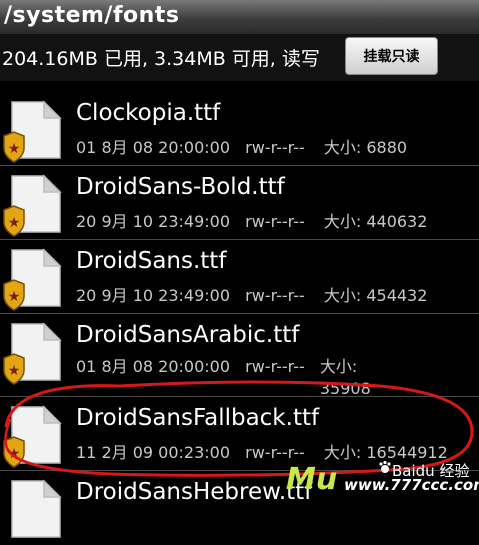 Image resolution: width=479 pixels, height=545 pixels. Describe the element at coordinates (266, 378) in the screenshot. I see `file-meta: 01 8月 08 20:00:00 rw-r--r-- 大小: 35908` at that location.